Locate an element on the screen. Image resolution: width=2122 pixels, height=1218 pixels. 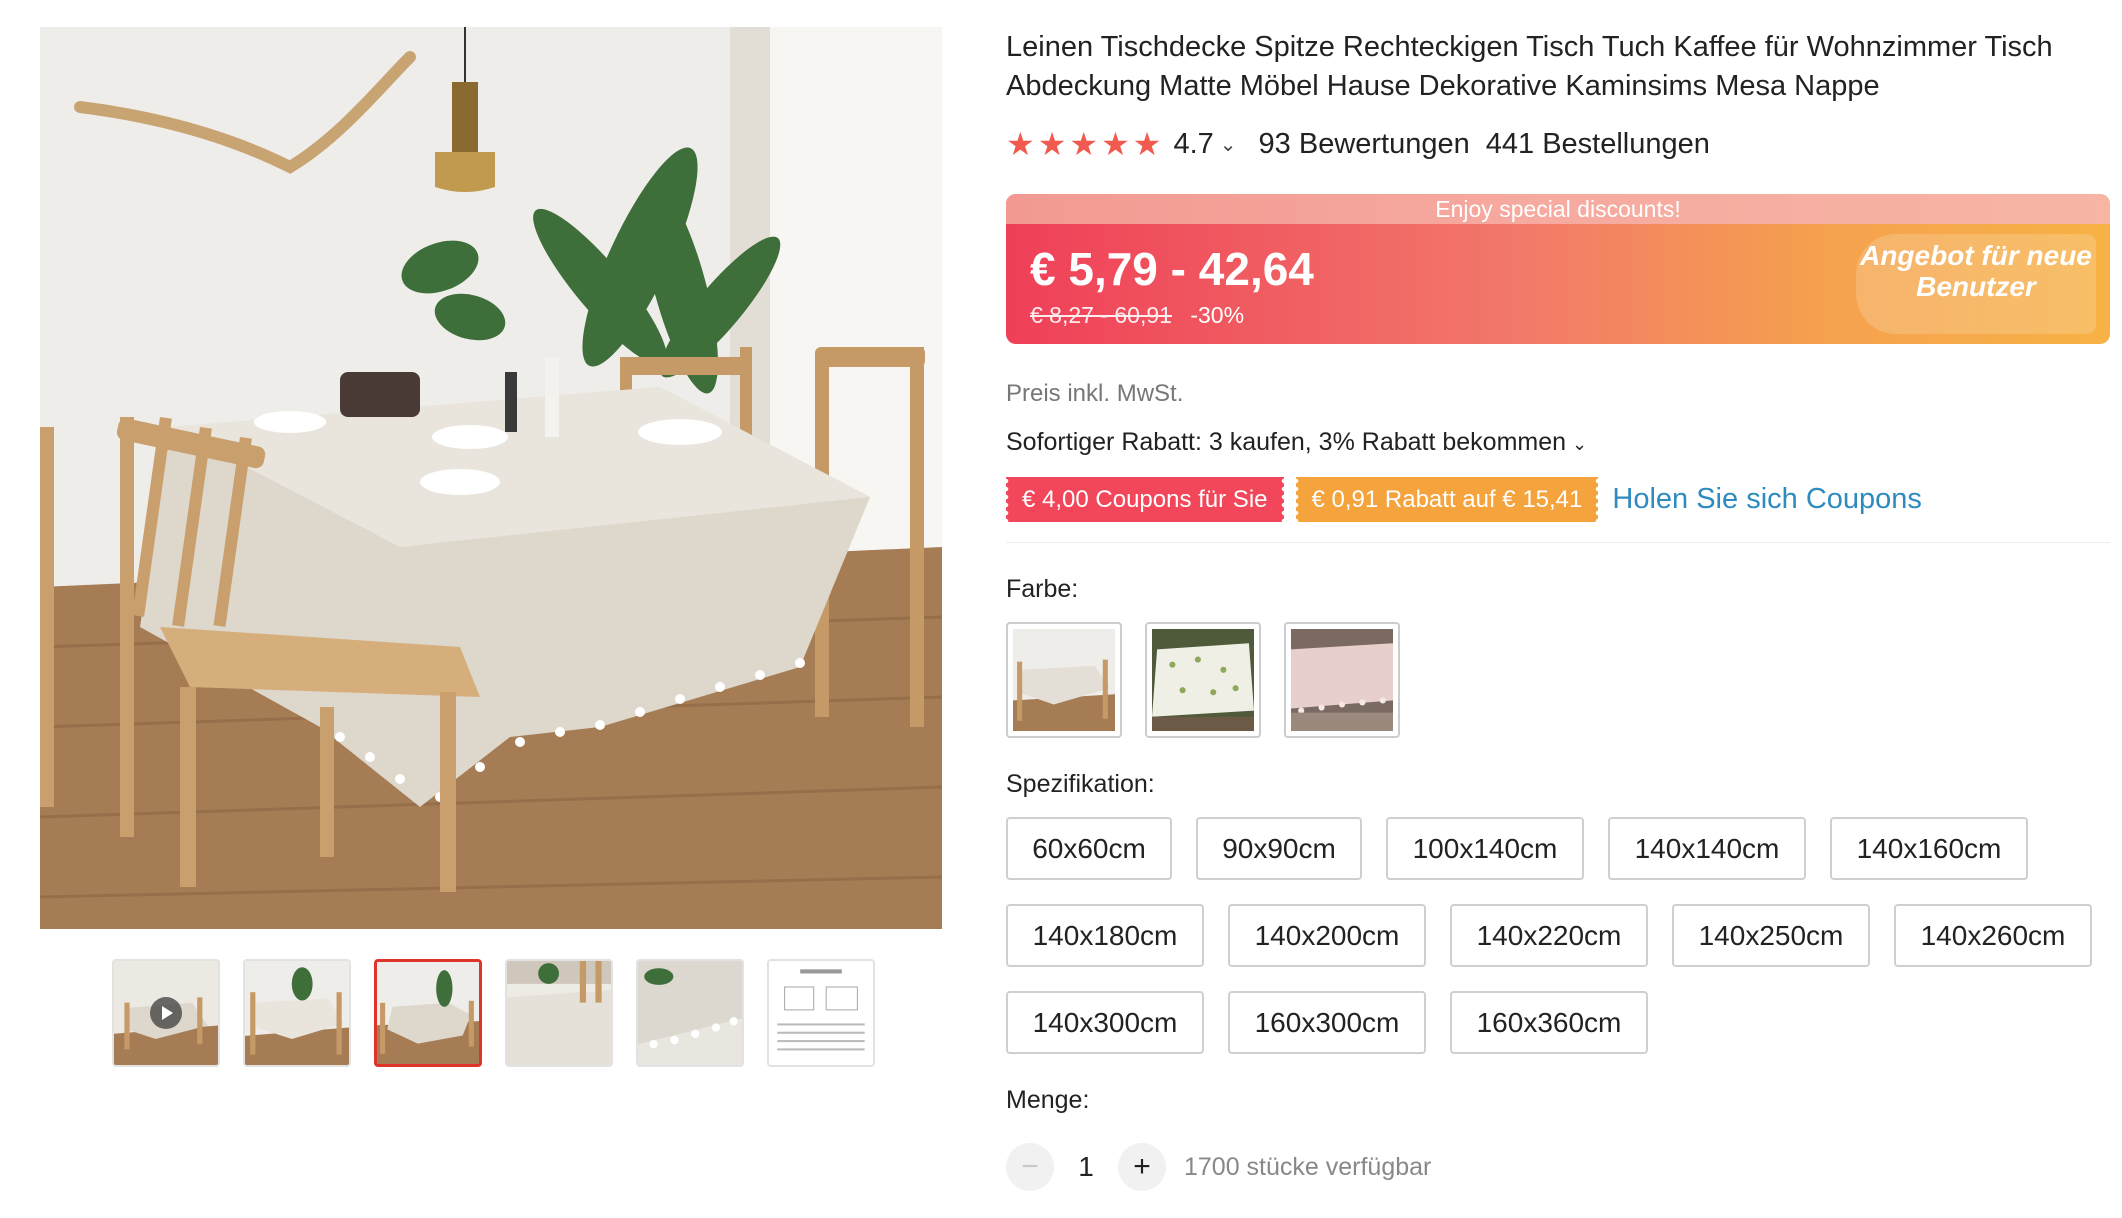
price-range: € 5,79 - 42,64 is located at coordinates (1172, 269).